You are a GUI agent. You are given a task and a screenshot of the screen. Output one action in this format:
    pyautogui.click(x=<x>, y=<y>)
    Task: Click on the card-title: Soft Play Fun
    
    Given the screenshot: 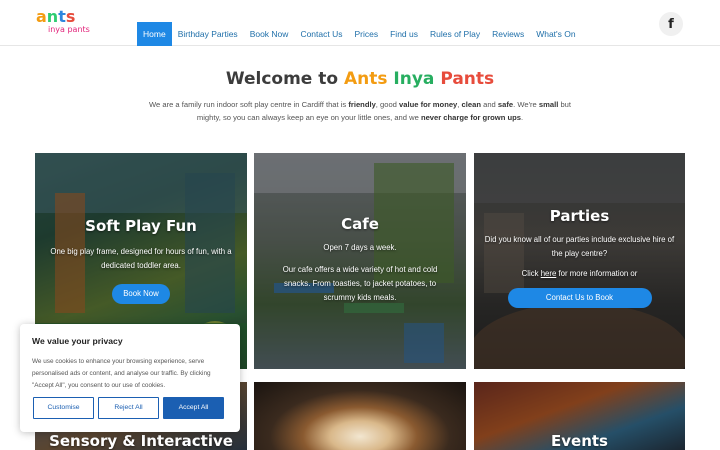 What is the action you would take?
    pyautogui.click(x=141, y=226)
    